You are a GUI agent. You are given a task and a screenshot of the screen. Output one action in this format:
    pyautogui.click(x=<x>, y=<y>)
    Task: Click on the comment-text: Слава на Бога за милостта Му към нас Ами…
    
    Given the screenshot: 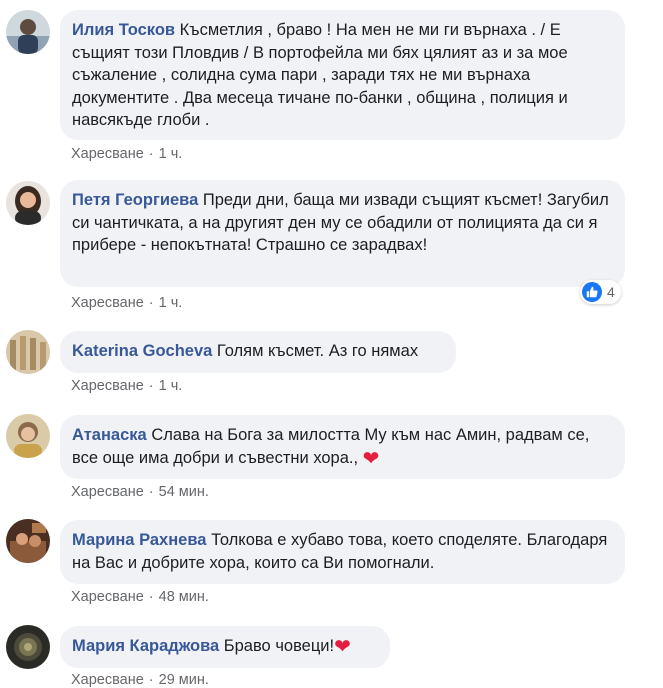 What is the action you would take?
    pyautogui.click(x=331, y=446)
    